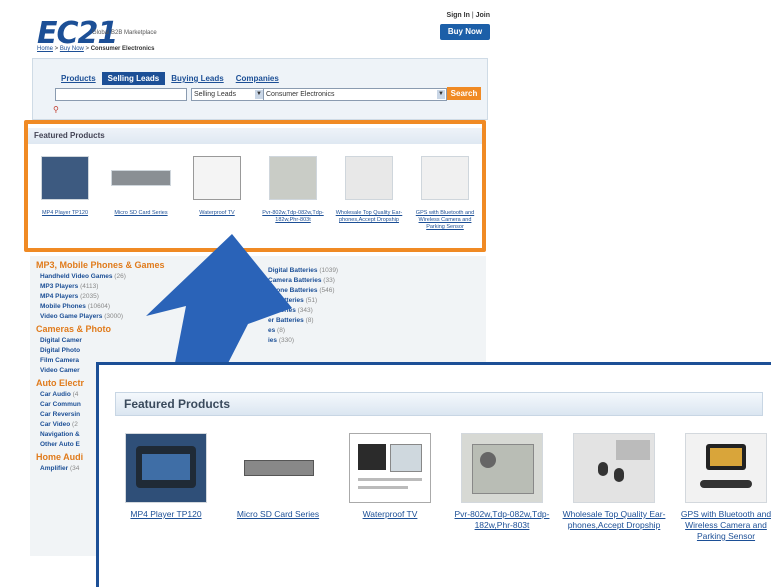 Image resolution: width=771 pixels, height=587 pixels. What do you see at coordinates (439, 404) in the screenshot?
I see `featured-products-header: Featured Products` at bounding box center [439, 404].